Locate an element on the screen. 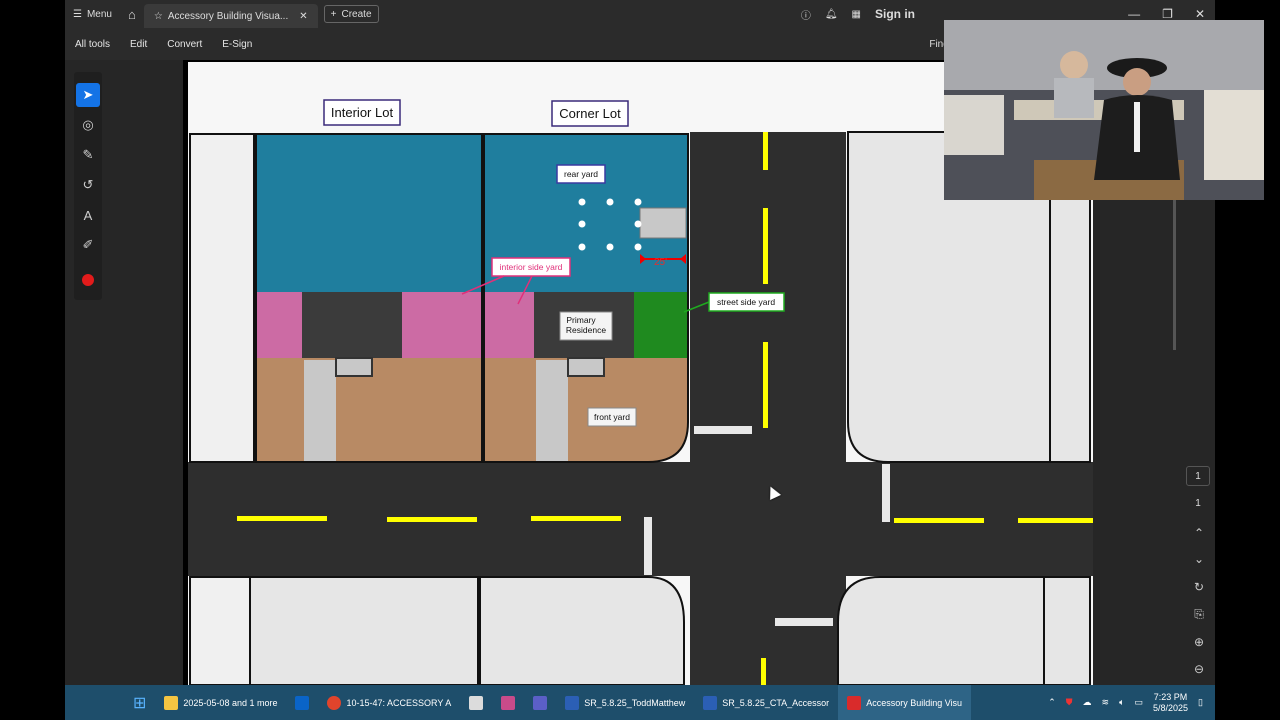  clock: 7:23 PM 5/8/2025 is located at coordinates (1170, 703).